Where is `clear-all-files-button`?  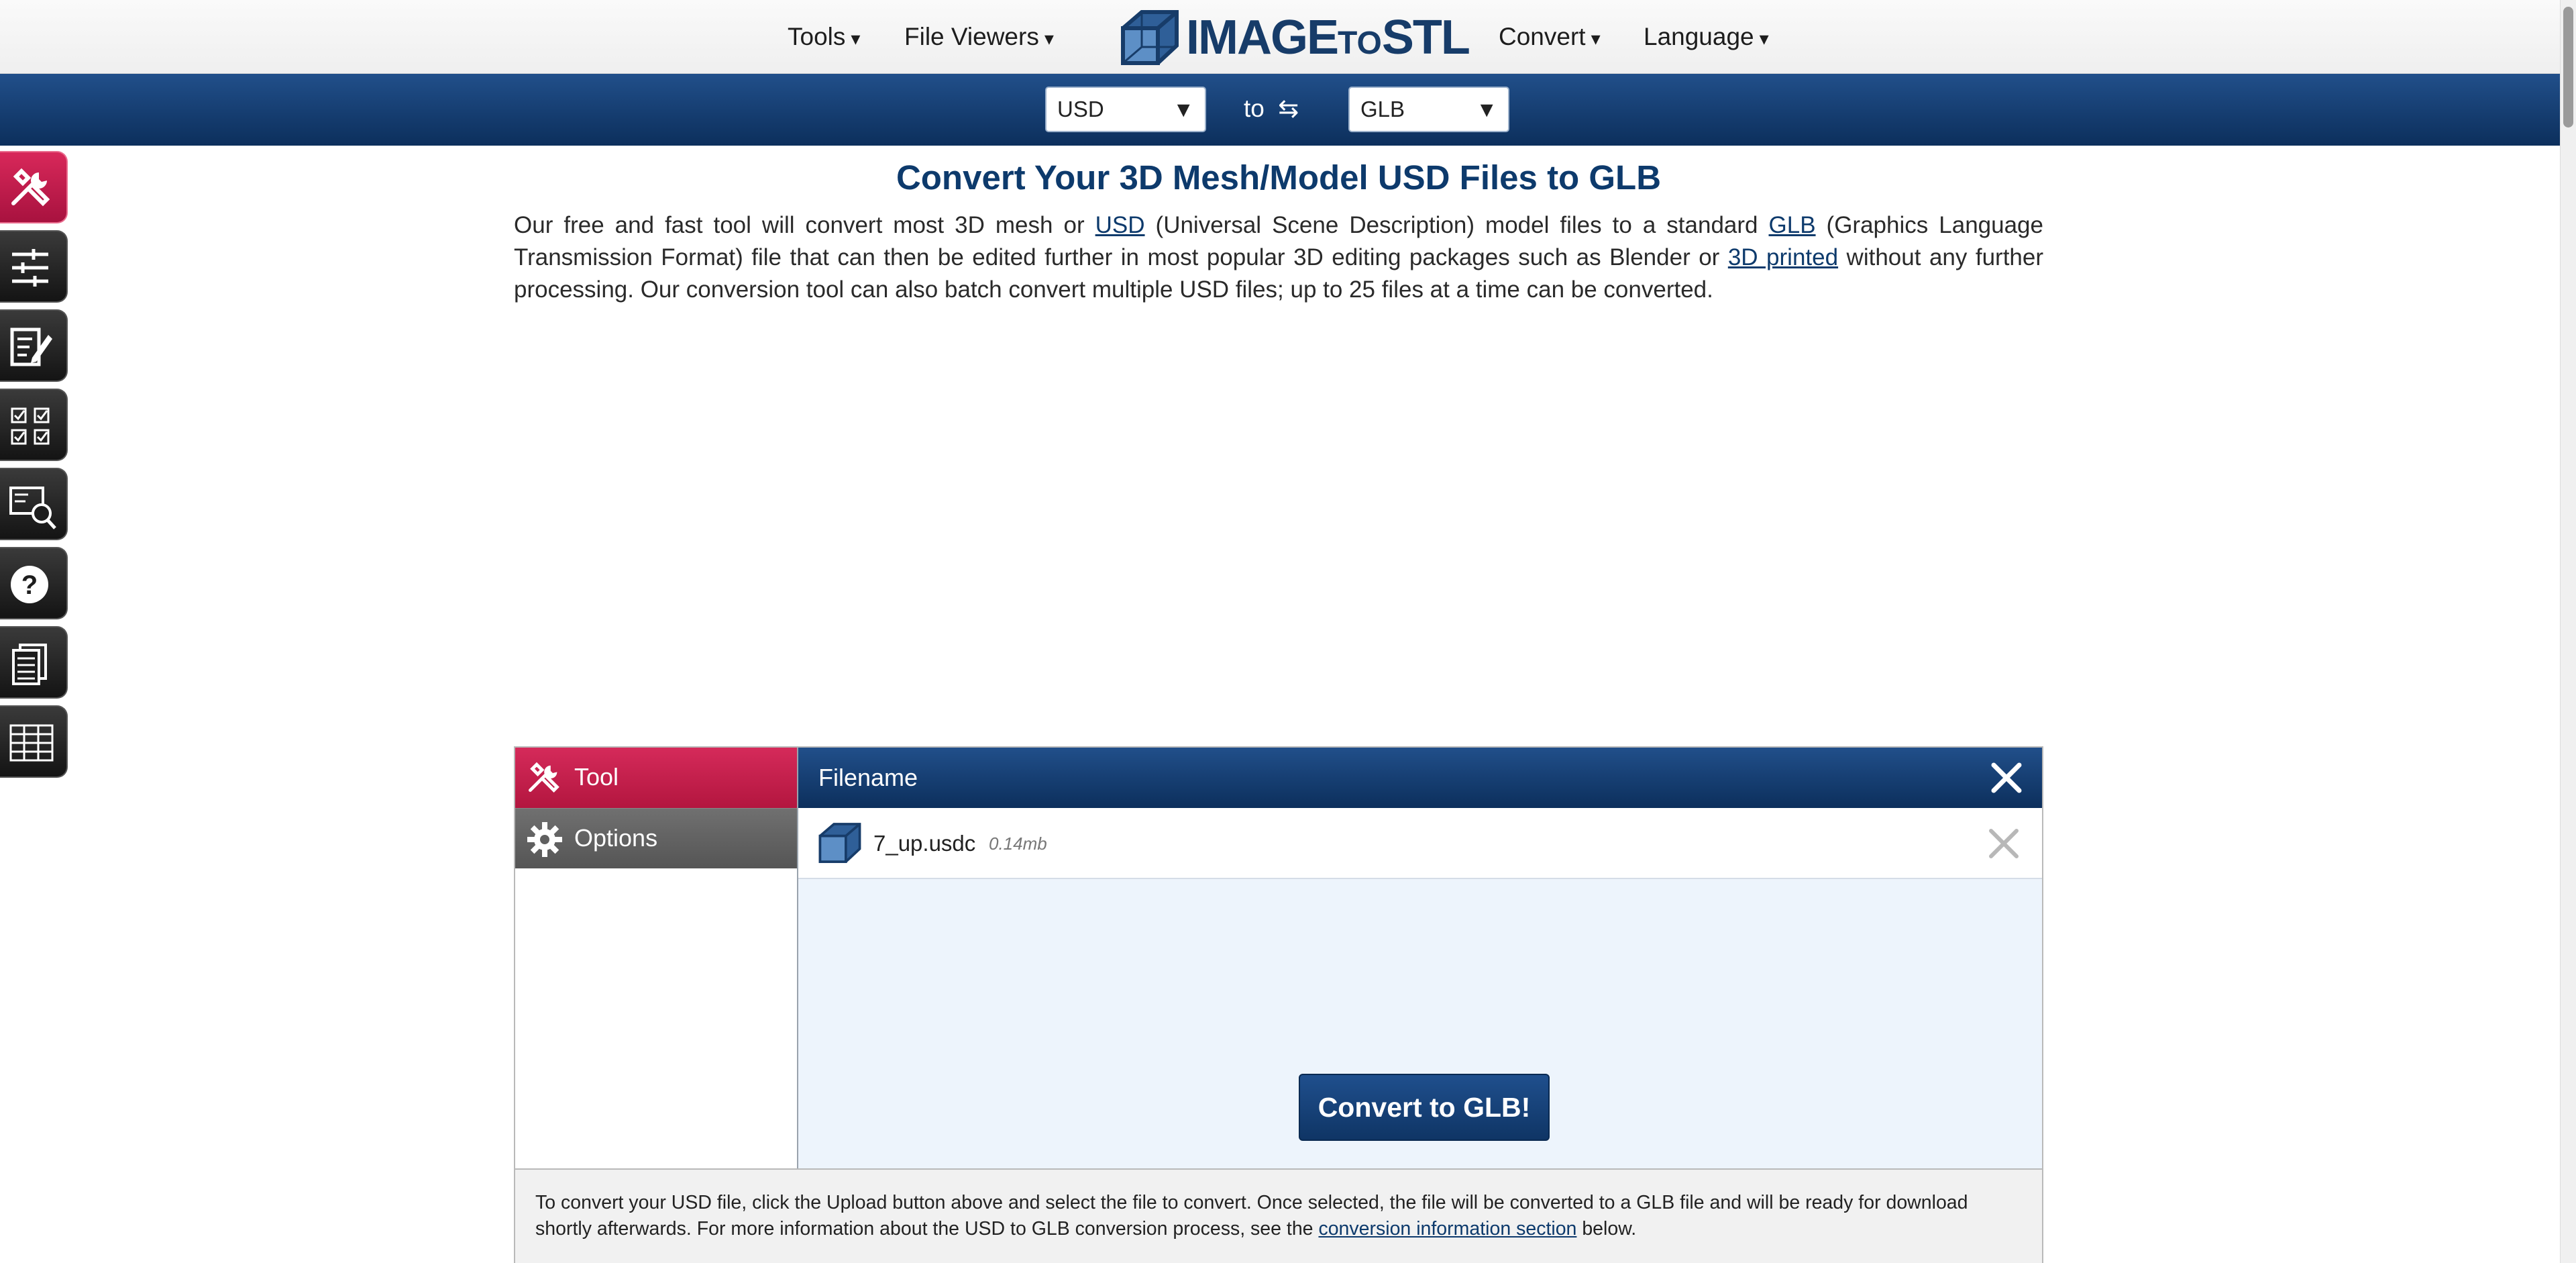 clear-all-files-button is located at coordinates (2006, 778).